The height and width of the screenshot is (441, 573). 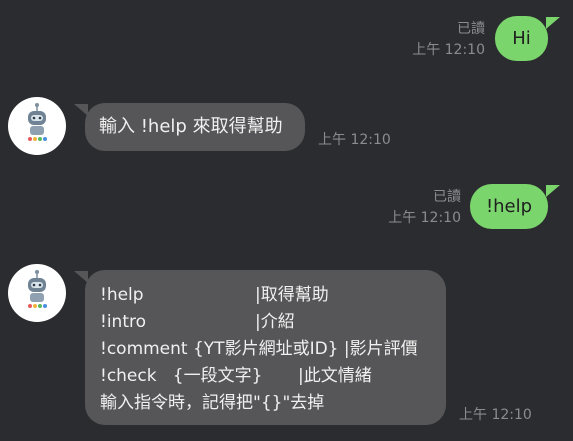 What do you see at coordinates (212, 403) in the screenshot?
I see `command-note: 輸入指令時，記得把"{}"去掉` at bounding box center [212, 403].